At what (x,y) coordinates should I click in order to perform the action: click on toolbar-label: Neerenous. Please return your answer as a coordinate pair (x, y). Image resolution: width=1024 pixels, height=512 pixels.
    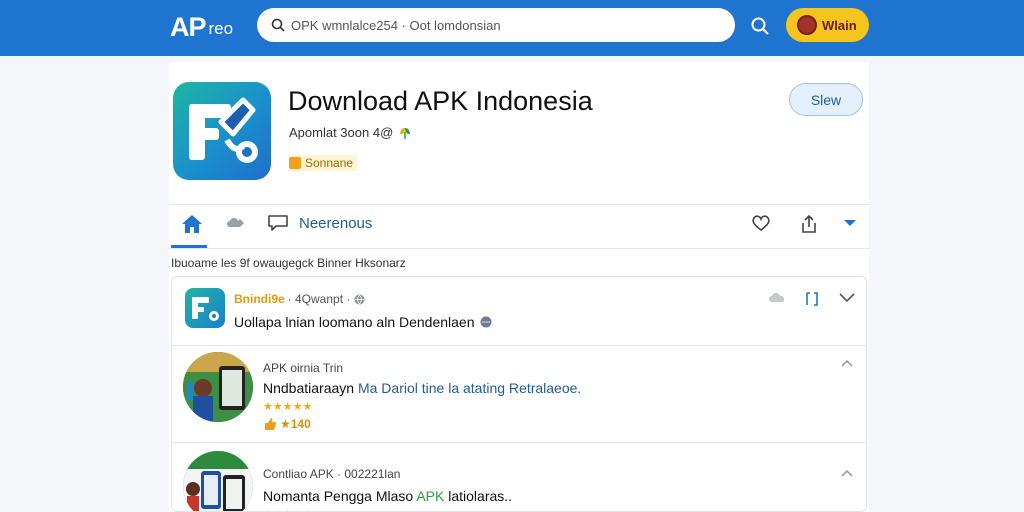
    Looking at the image, I should click on (336, 223).